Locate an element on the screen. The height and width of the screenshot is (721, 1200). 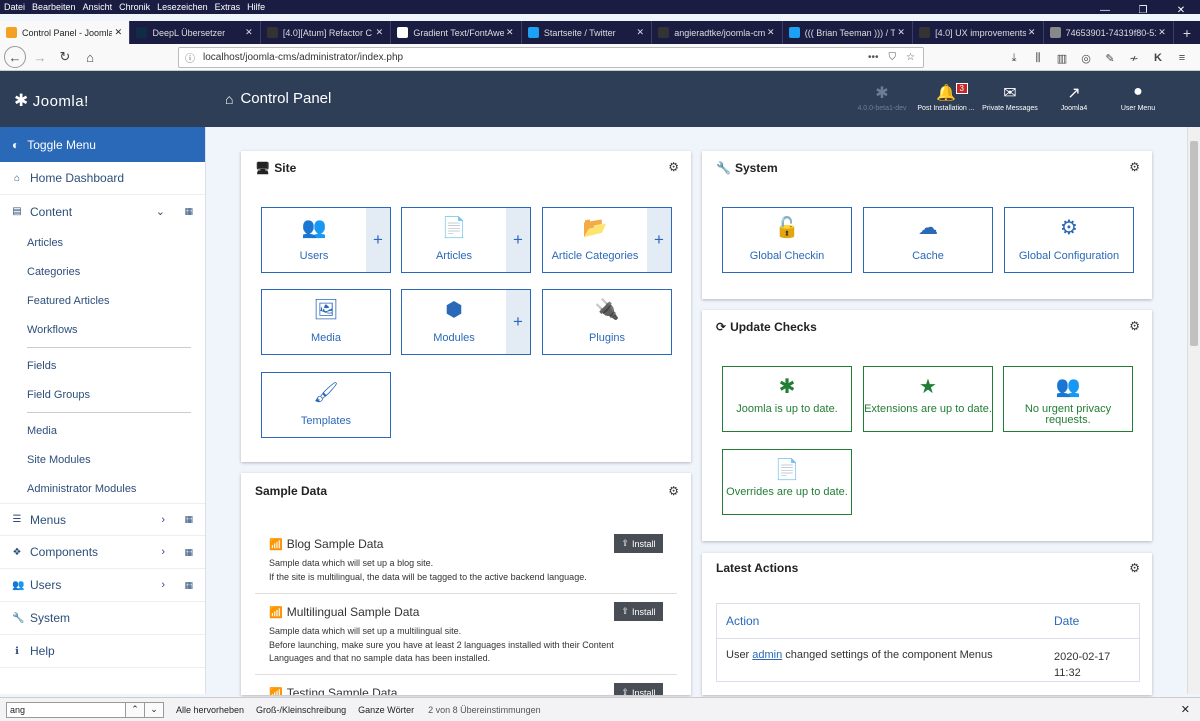
find-next-button: ⌄ is located at coordinates (154, 709).